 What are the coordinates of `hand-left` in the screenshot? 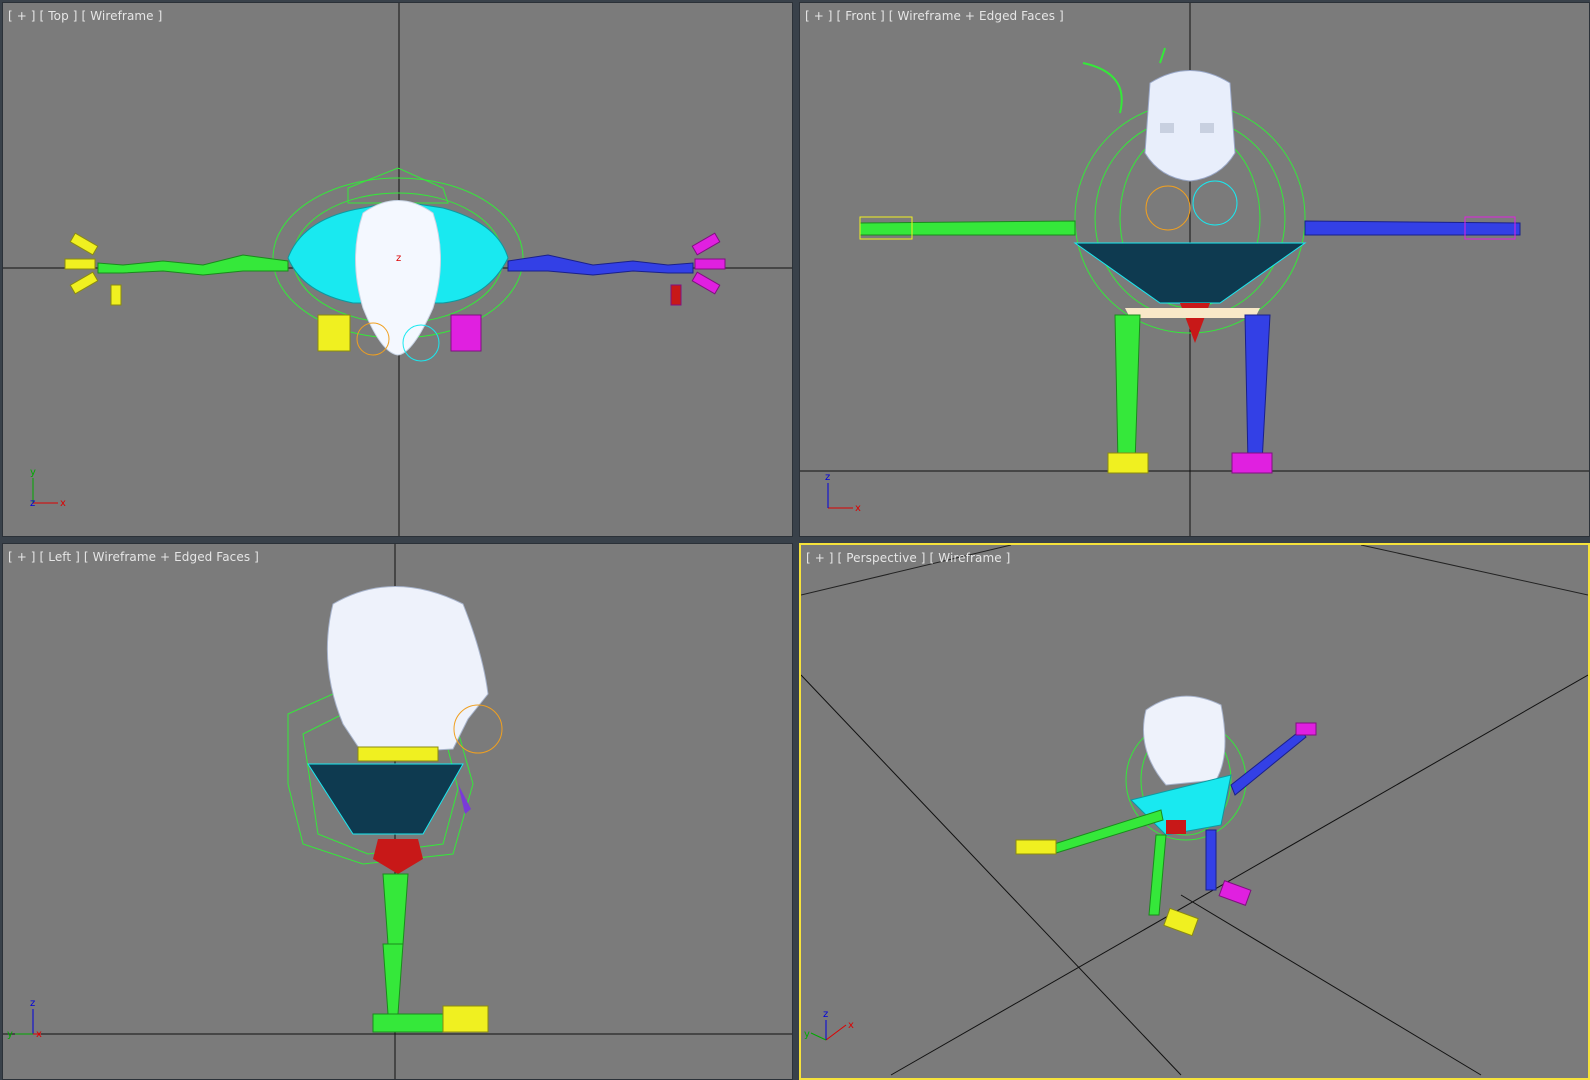 It's located at (1036, 847).